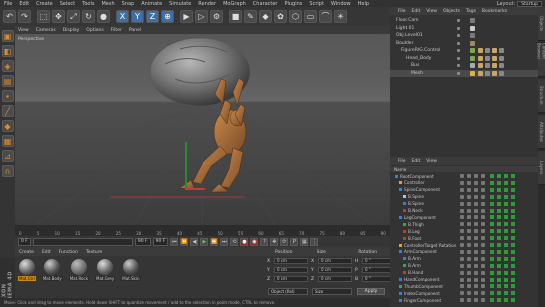 The width and height of the screenshot is (545, 307). What do you see at coordinates (464, 273) in the screenshot?
I see `component-row: B.Hand` at bounding box center [464, 273].